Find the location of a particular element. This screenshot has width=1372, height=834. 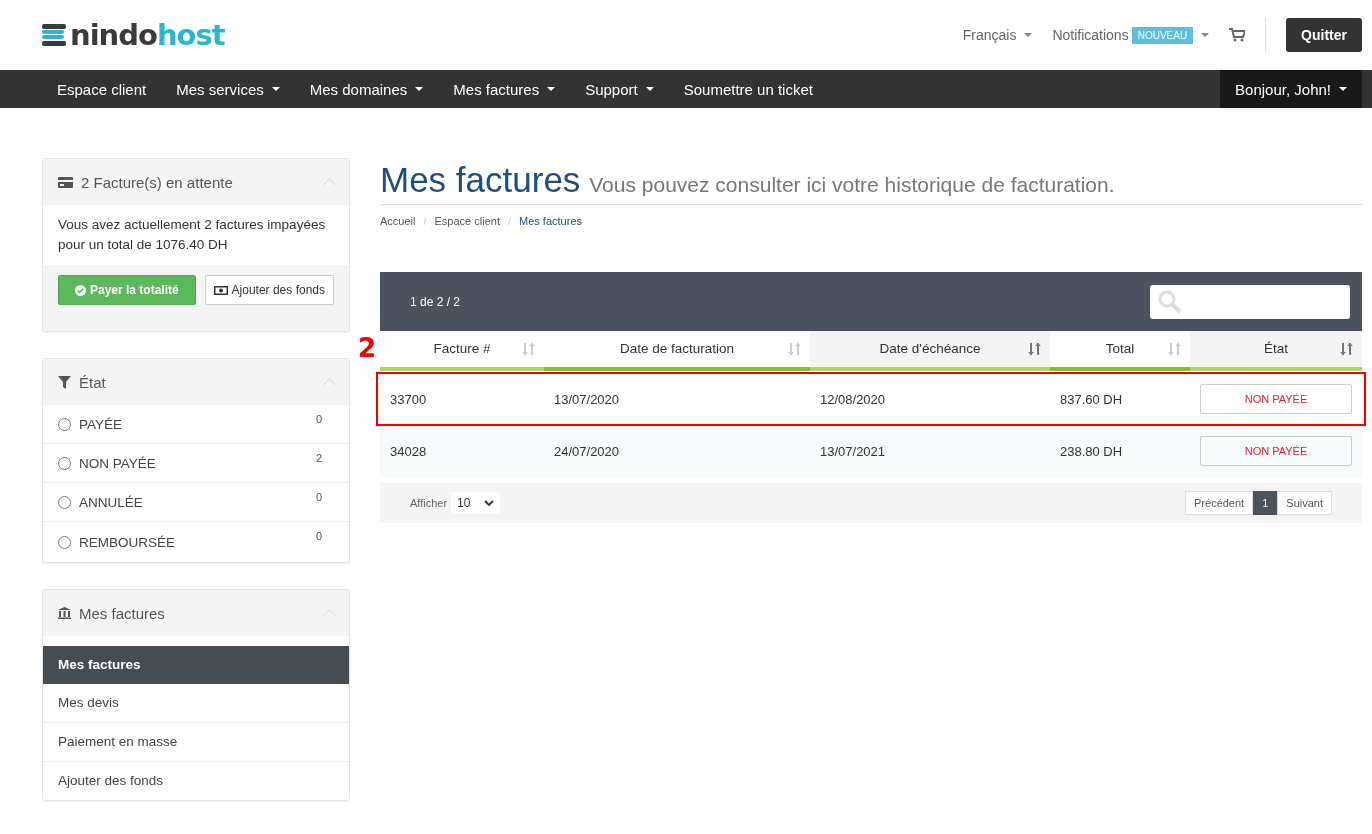

status-label: ANNULÉE is located at coordinates (111, 502).